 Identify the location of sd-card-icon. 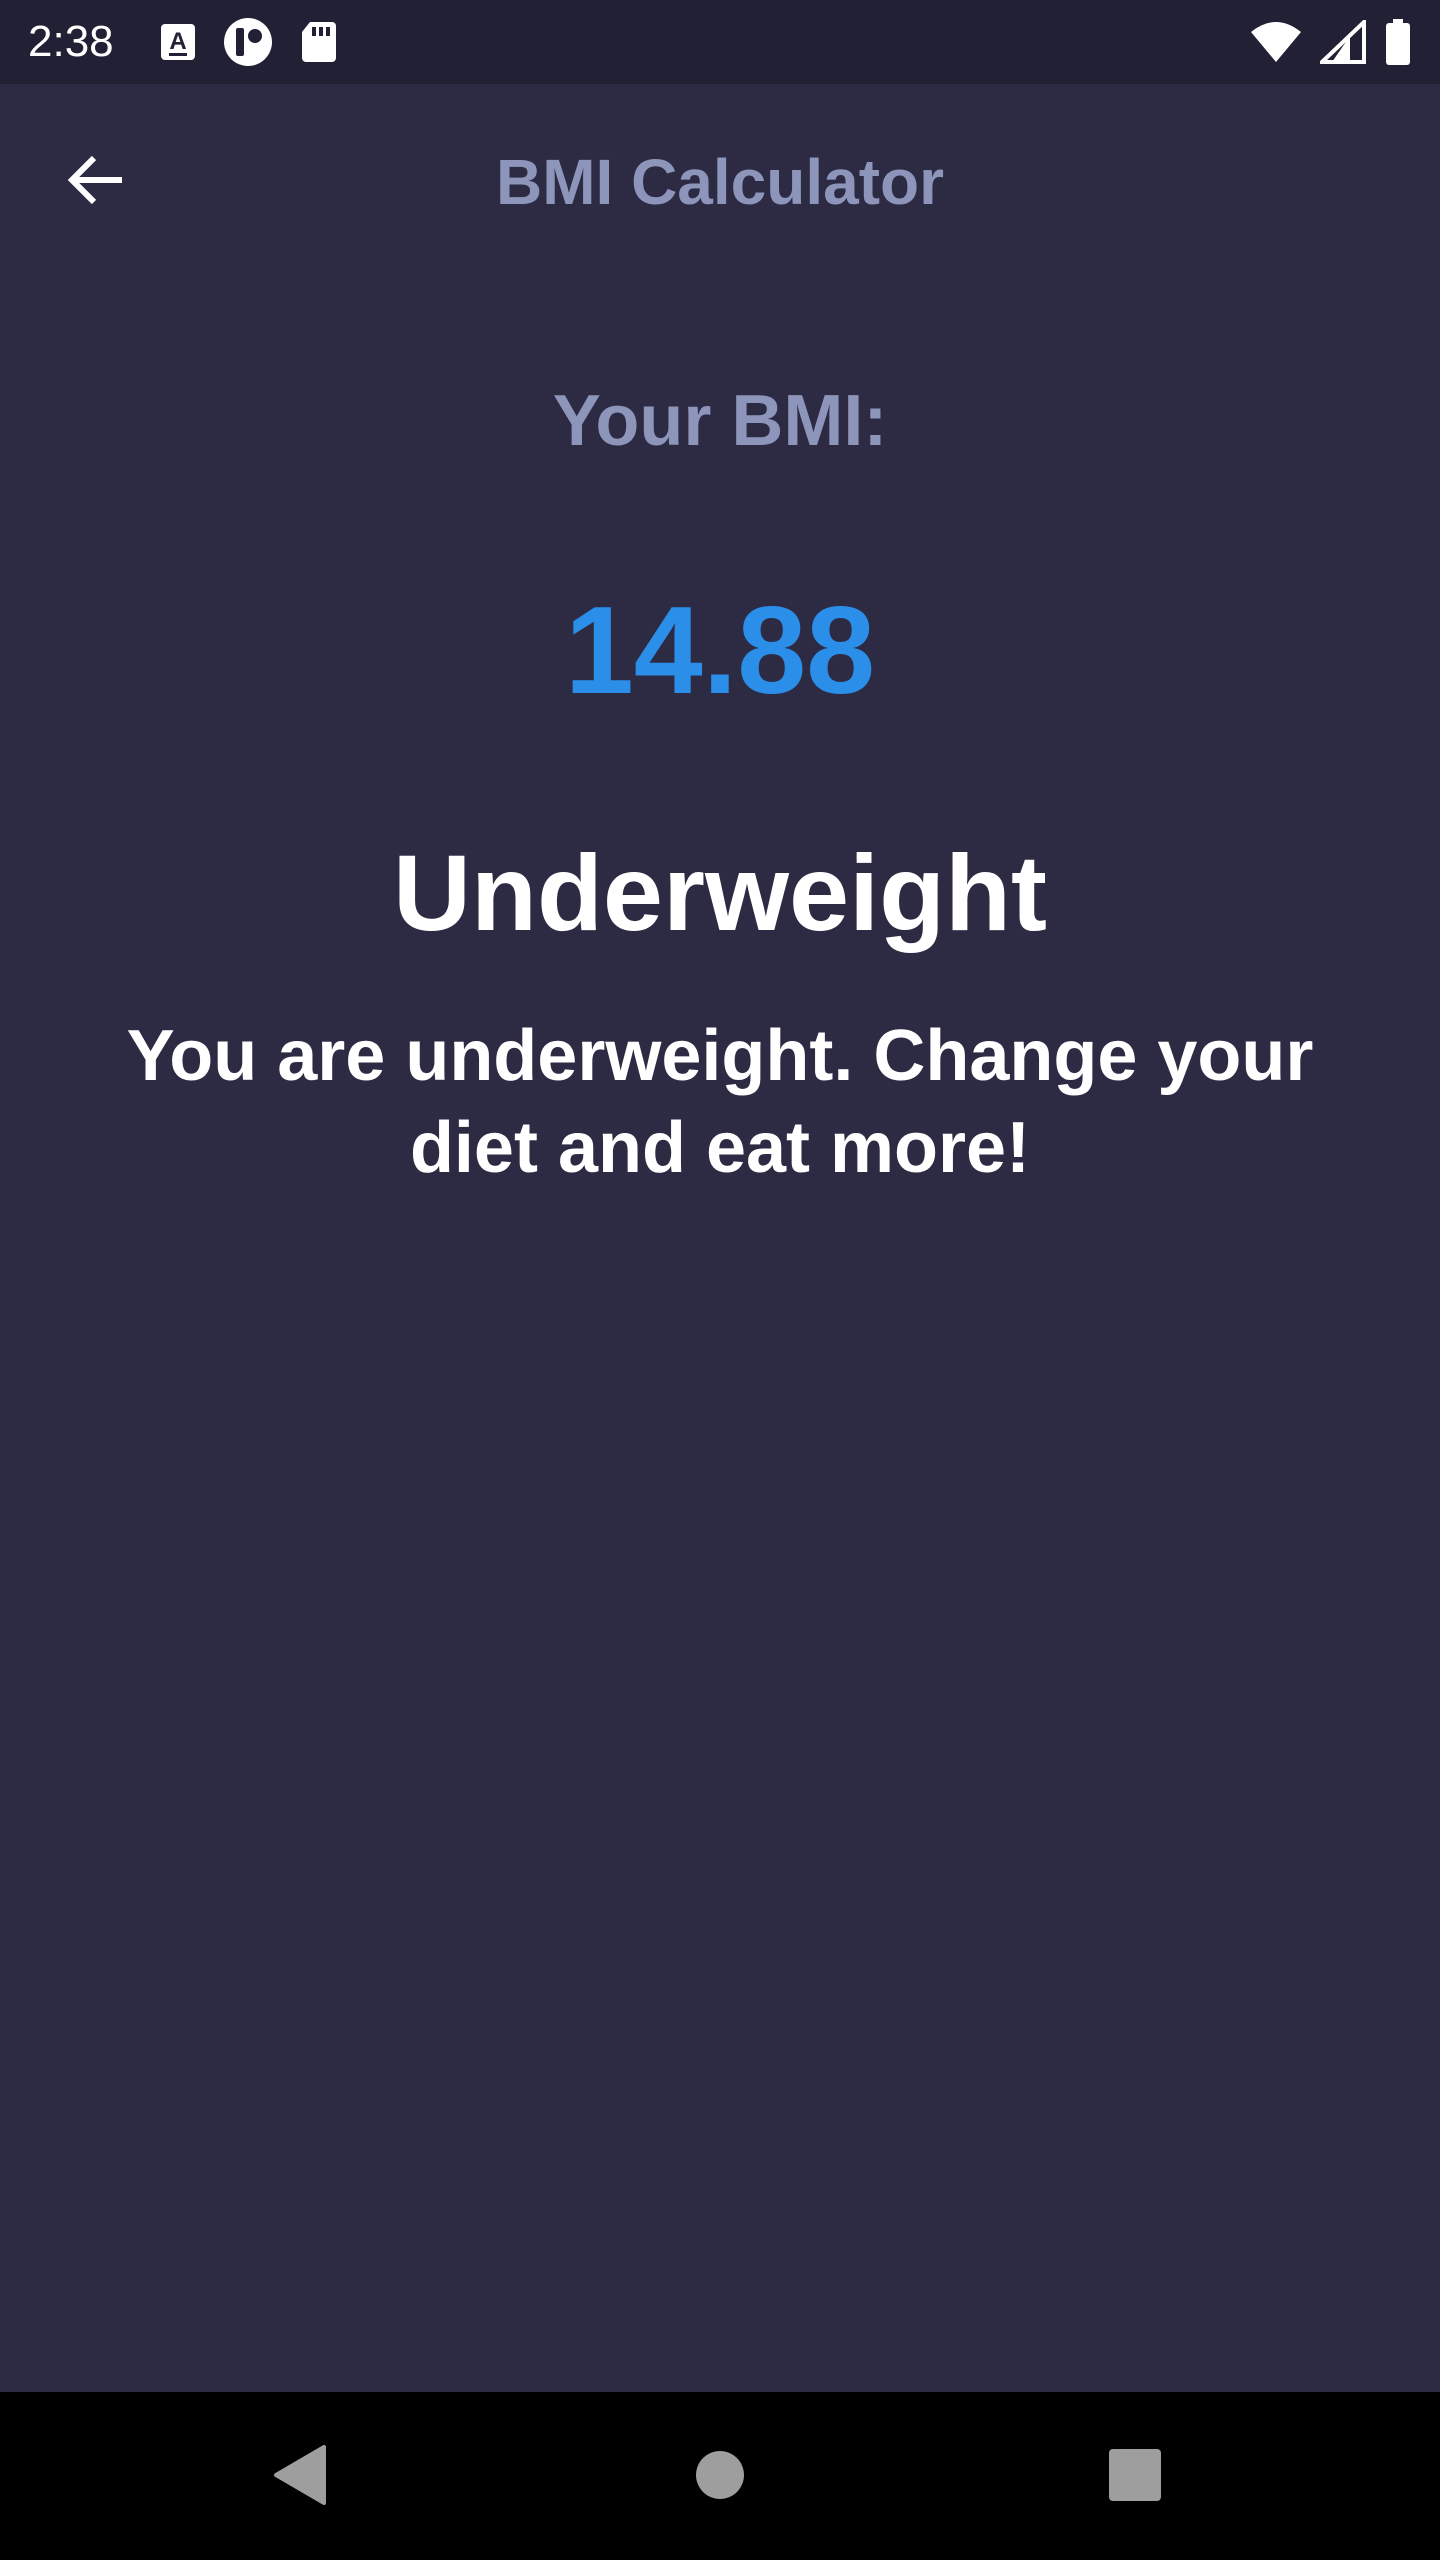
(319, 42).